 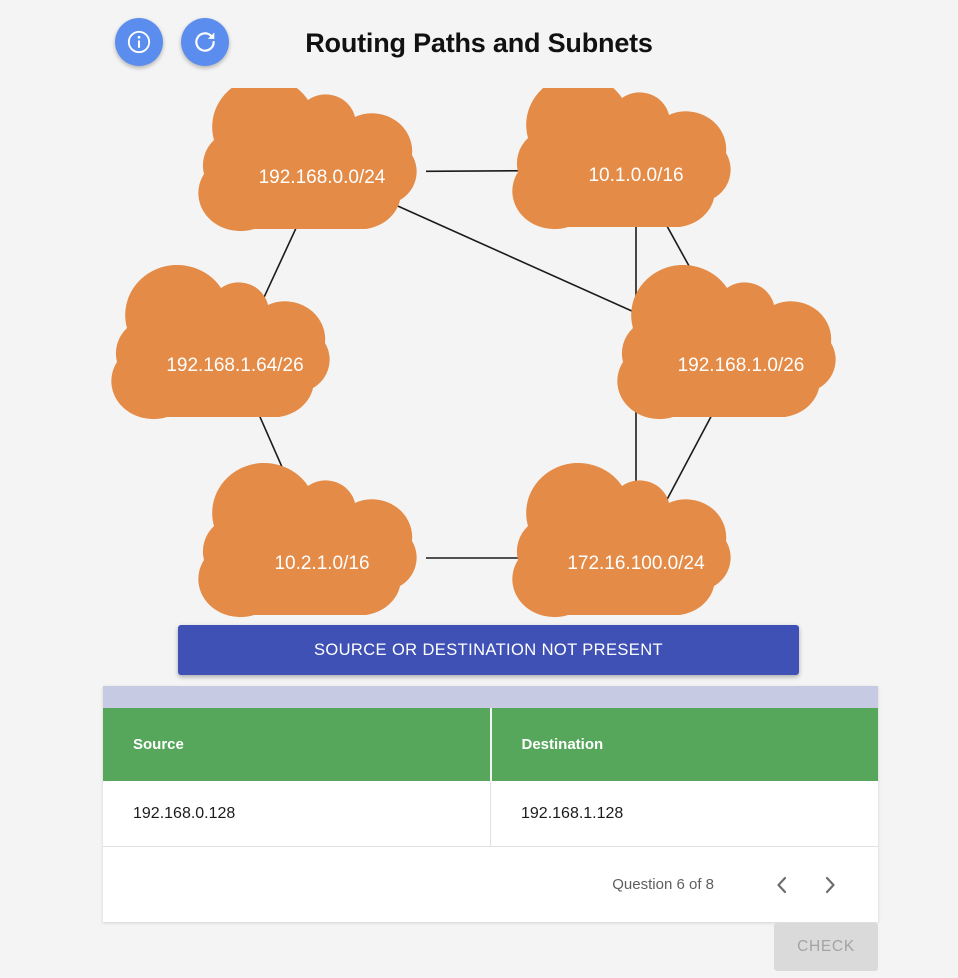 I want to click on check-button: CHECK, so click(x=826, y=947).